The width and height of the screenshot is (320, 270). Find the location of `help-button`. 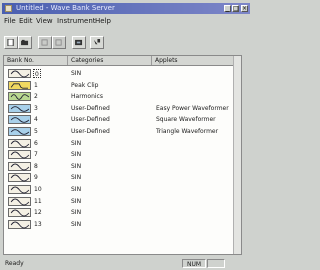

help-button is located at coordinates (97, 42).